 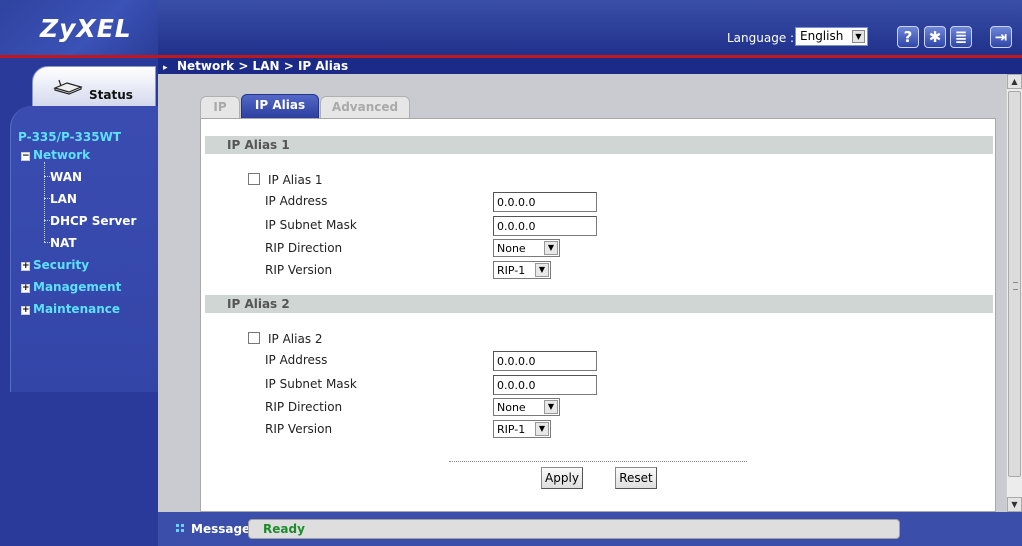 I want to click on logout-icon: ⇥, so click(x=1001, y=37).